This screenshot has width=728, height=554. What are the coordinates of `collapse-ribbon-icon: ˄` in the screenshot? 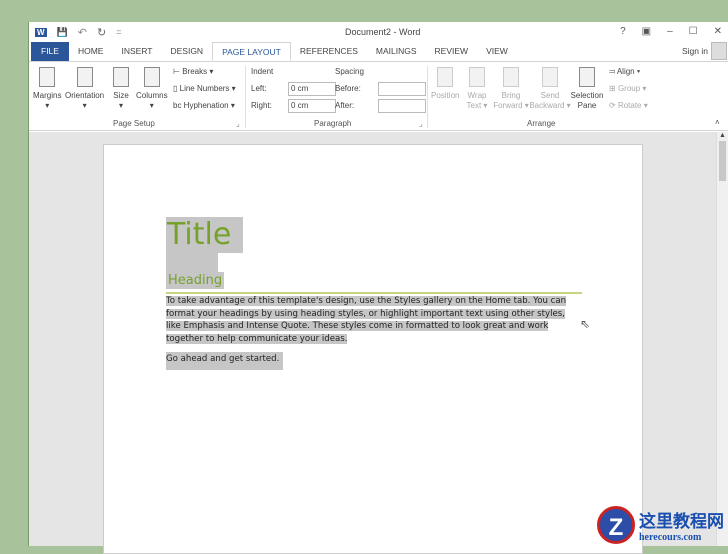 It's located at (717, 122).